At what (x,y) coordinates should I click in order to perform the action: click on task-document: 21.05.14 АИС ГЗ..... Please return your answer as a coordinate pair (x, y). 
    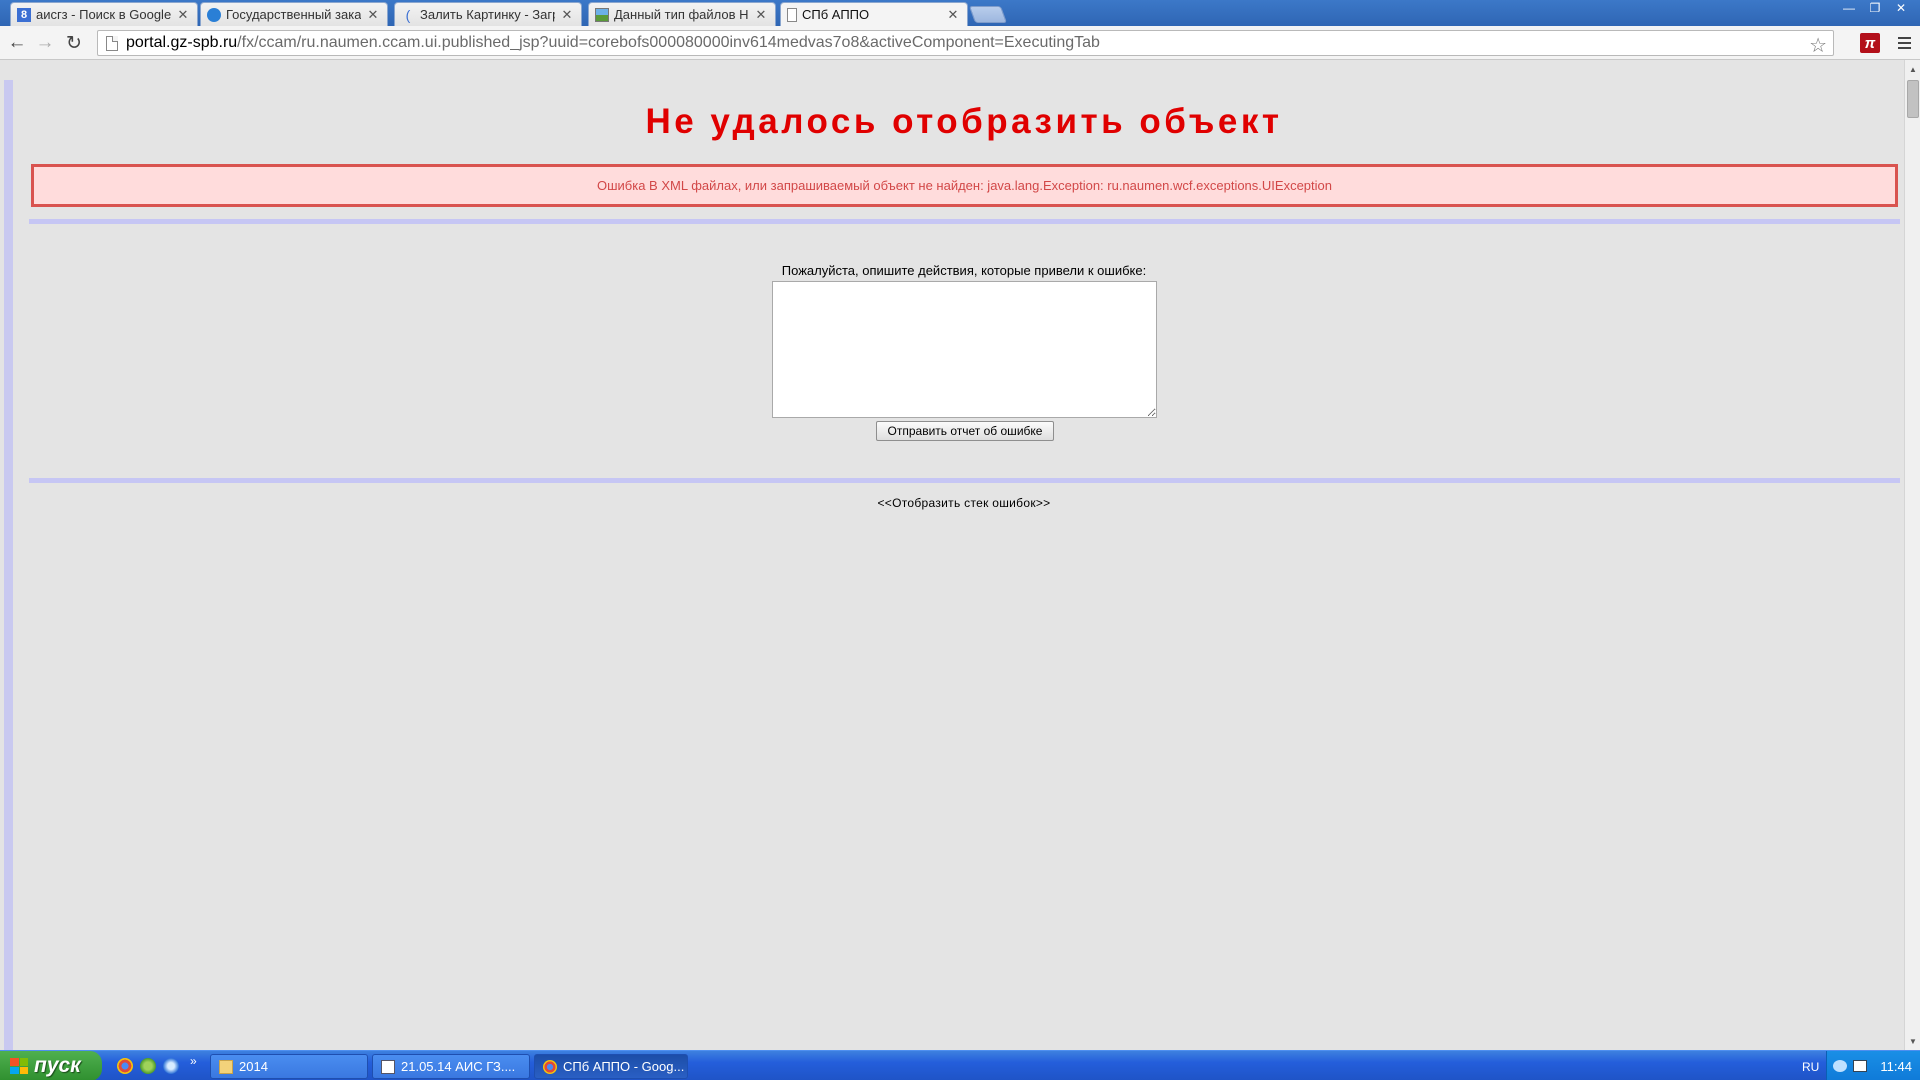
    Looking at the image, I should click on (451, 1066).